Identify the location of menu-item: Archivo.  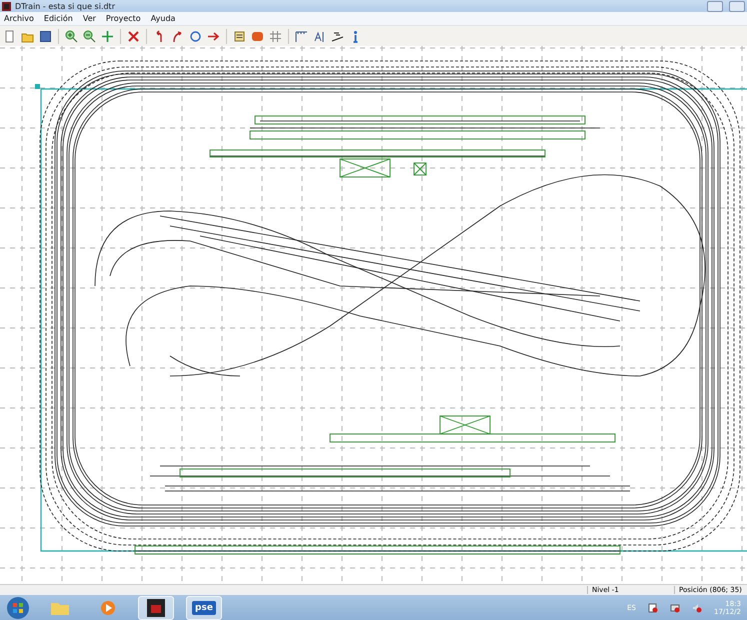
(19, 18).